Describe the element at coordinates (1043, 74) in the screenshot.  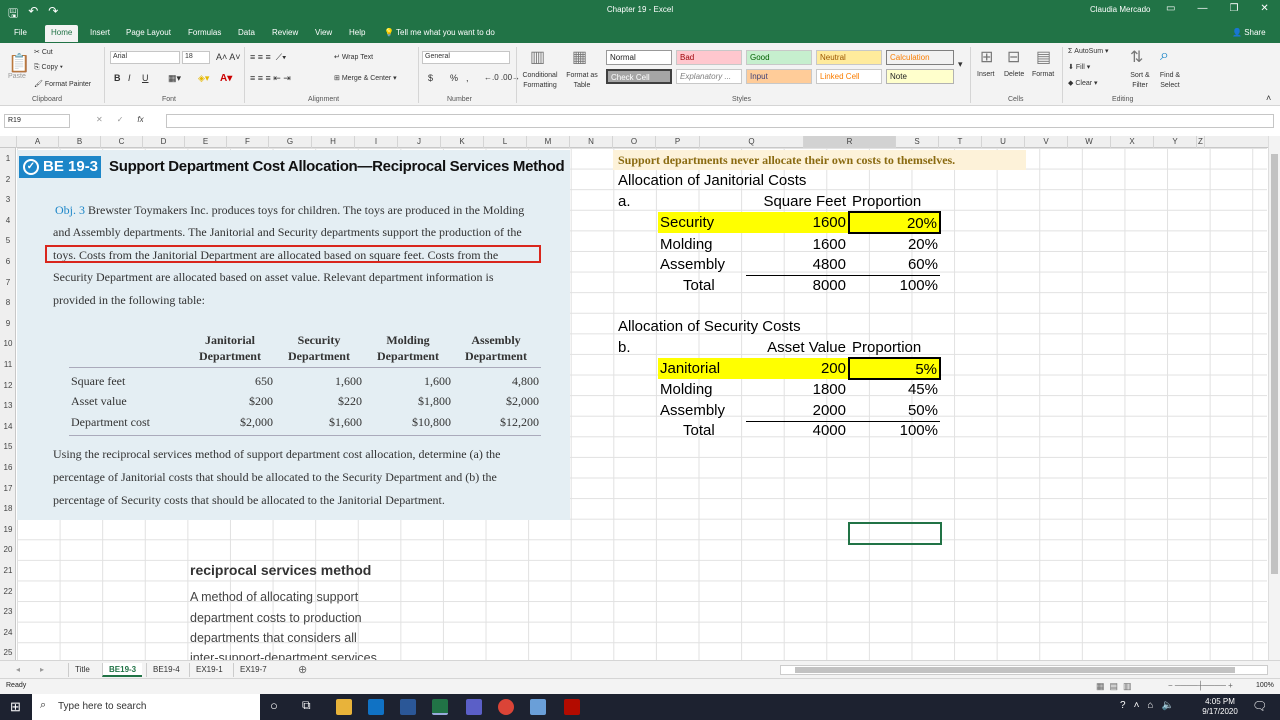
I see `format-cells-button: Format` at that location.